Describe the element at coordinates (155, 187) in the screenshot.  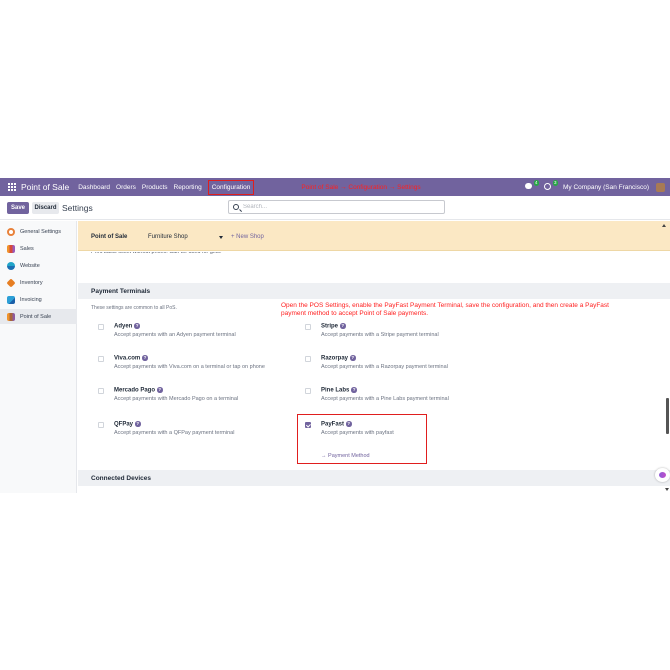
I see `menu-products: Products` at that location.